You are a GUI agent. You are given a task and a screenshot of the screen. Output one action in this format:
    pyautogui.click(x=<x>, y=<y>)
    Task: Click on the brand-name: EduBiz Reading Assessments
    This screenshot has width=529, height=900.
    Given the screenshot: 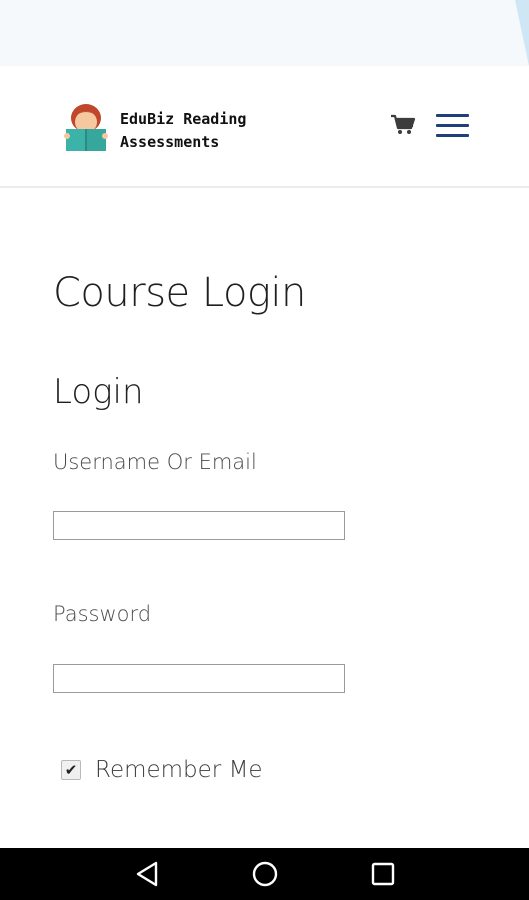 What is the action you would take?
    pyautogui.click(x=183, y=131)
    